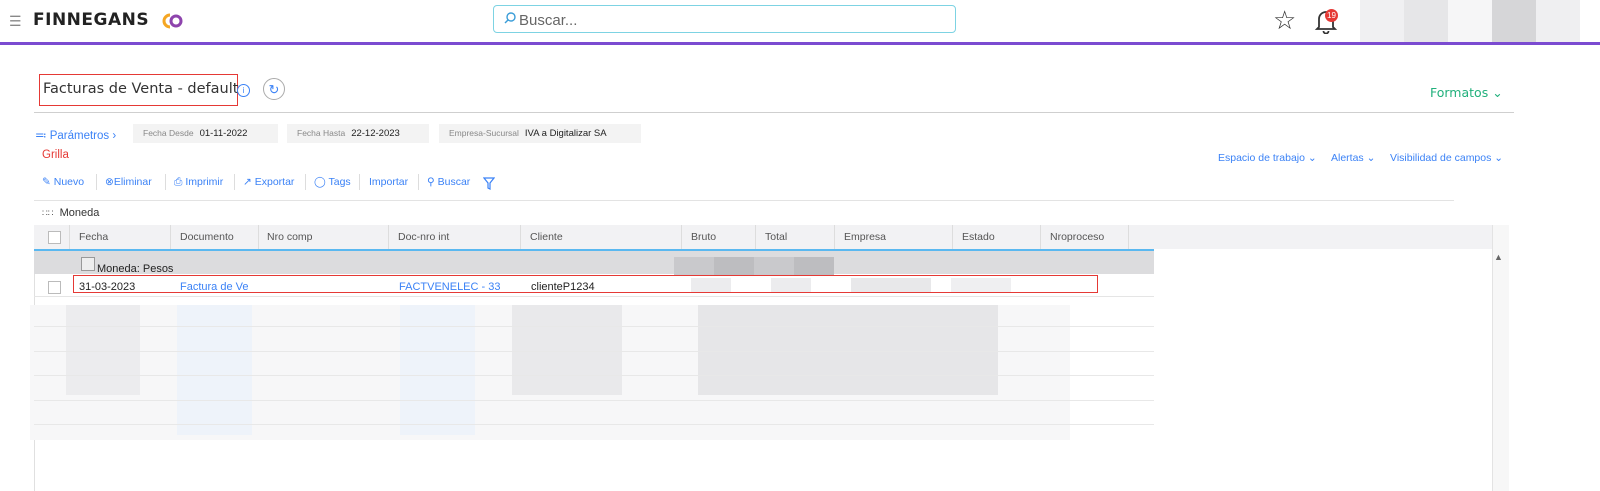 This screenshot has width=1600, height=491. Describe the element at coordinates (204, 182) in the screenshot. I see `imprimir-label: Imprimir` at that location.